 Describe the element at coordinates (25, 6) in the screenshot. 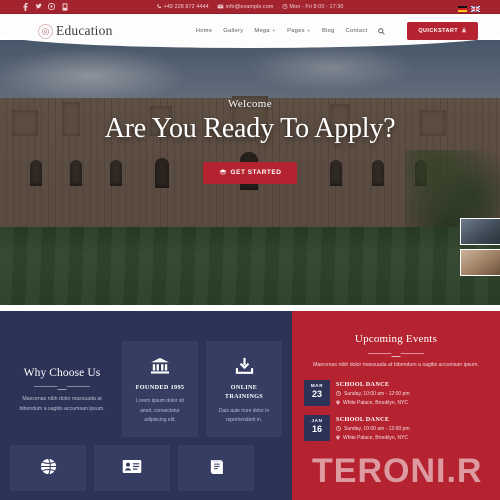

I see `facebook-icon` at that location.